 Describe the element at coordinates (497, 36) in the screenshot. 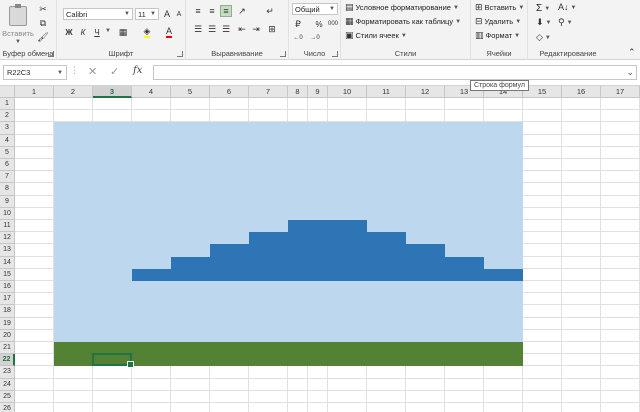

I see `format-cells-button: ▥ Формат ▼` at that location.